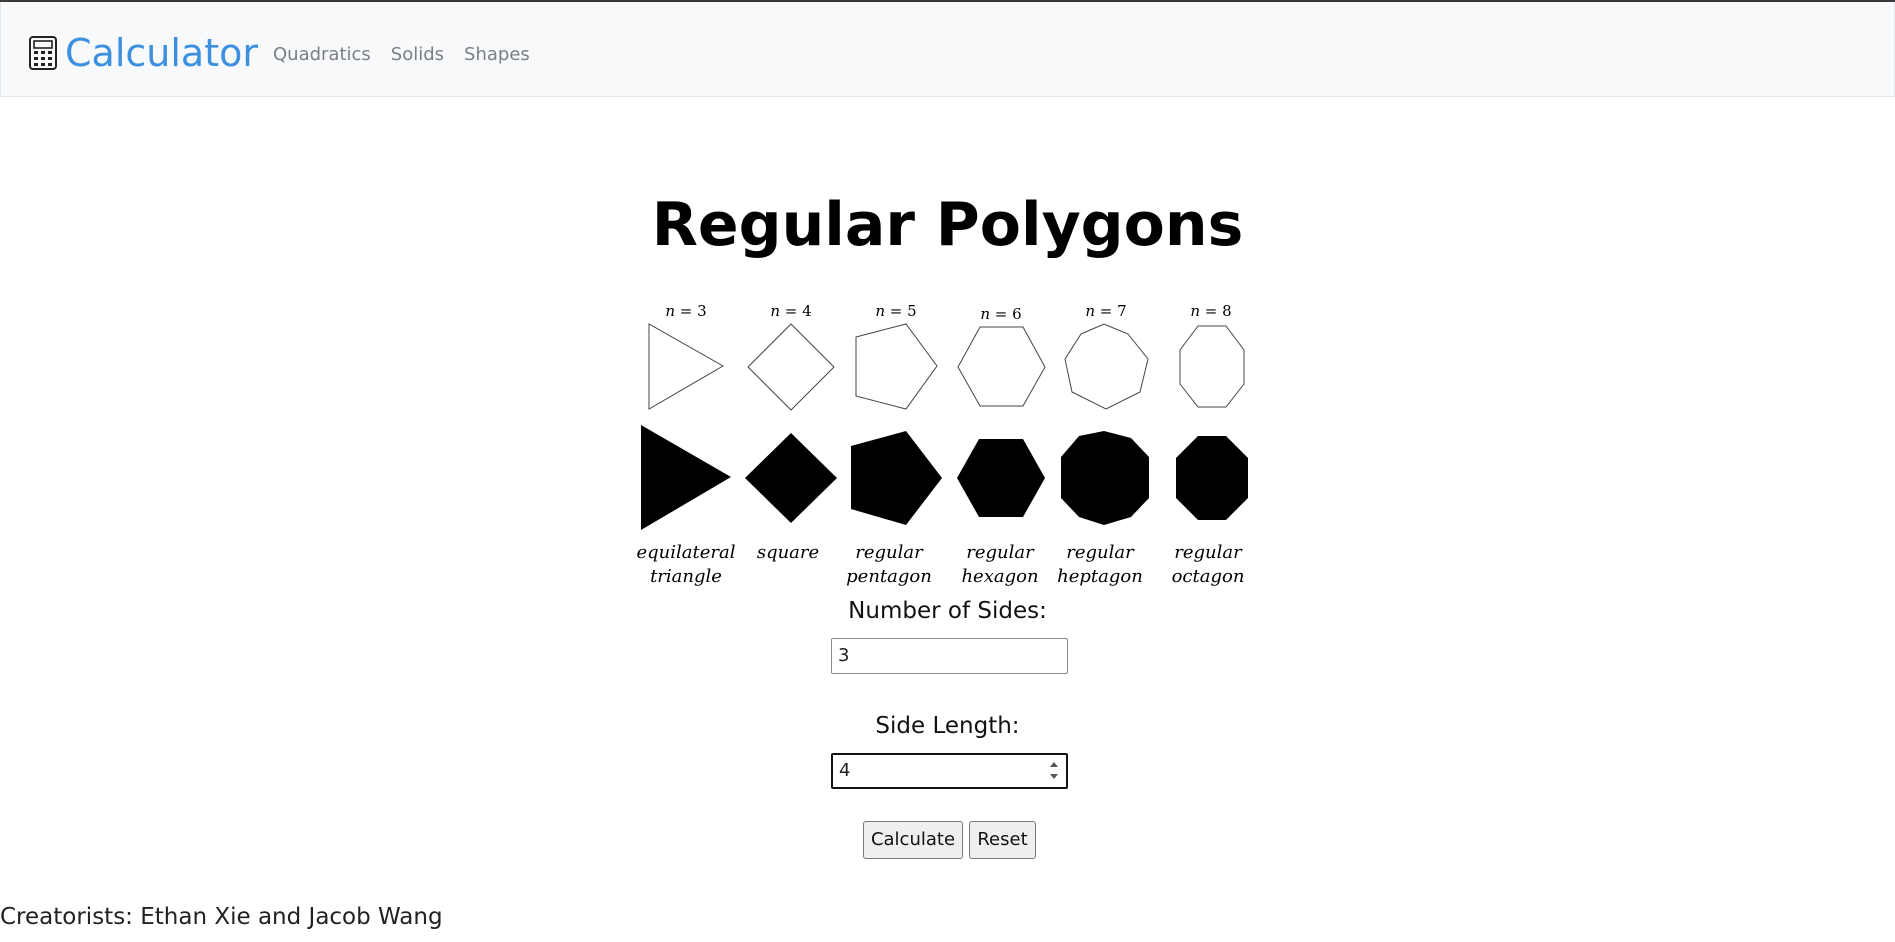  I want to click on reset-button: Reset, so click(1002, 840).